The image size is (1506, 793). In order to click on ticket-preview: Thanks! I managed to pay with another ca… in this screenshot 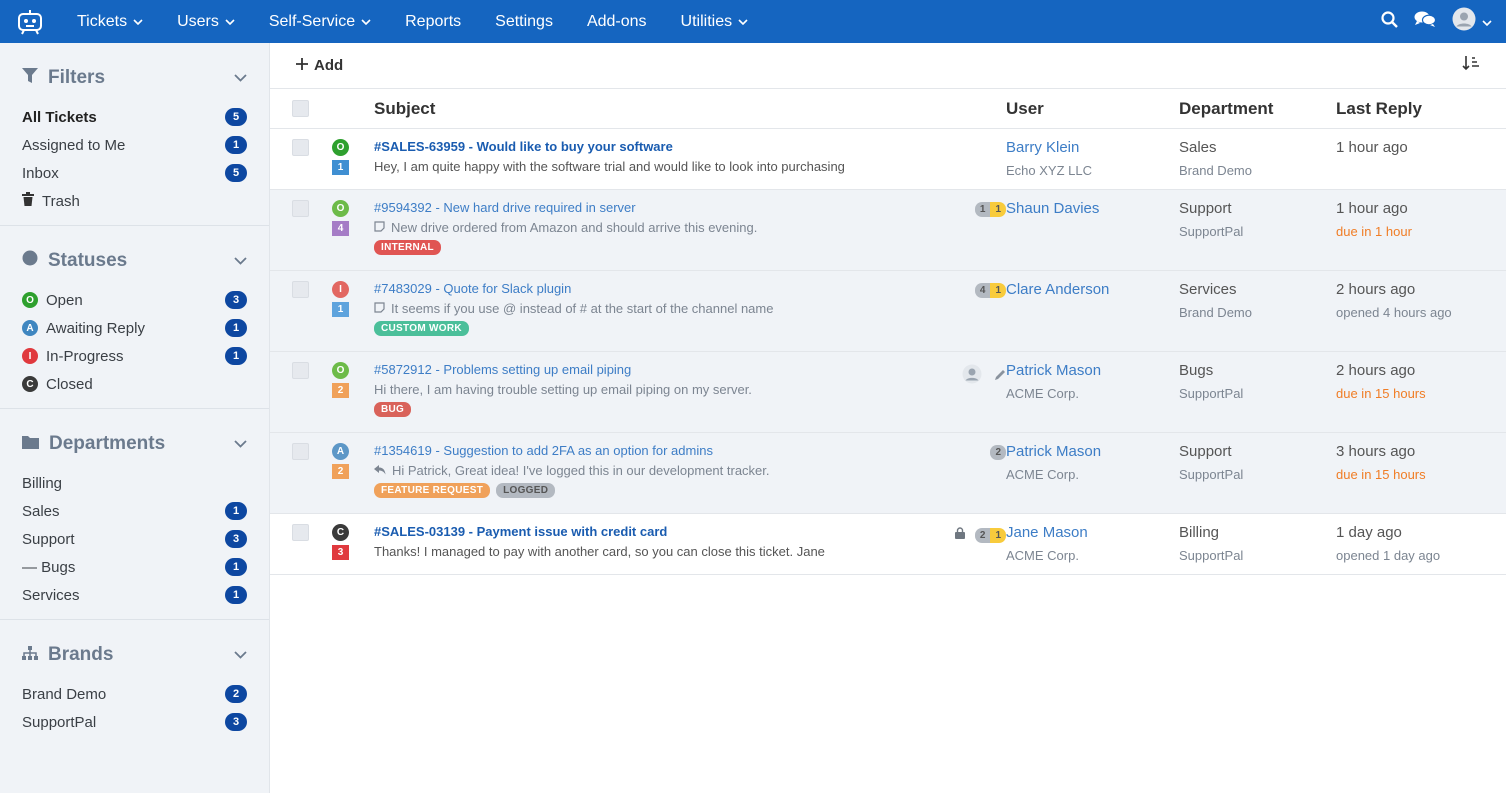, I will do `click(599, 551)`.